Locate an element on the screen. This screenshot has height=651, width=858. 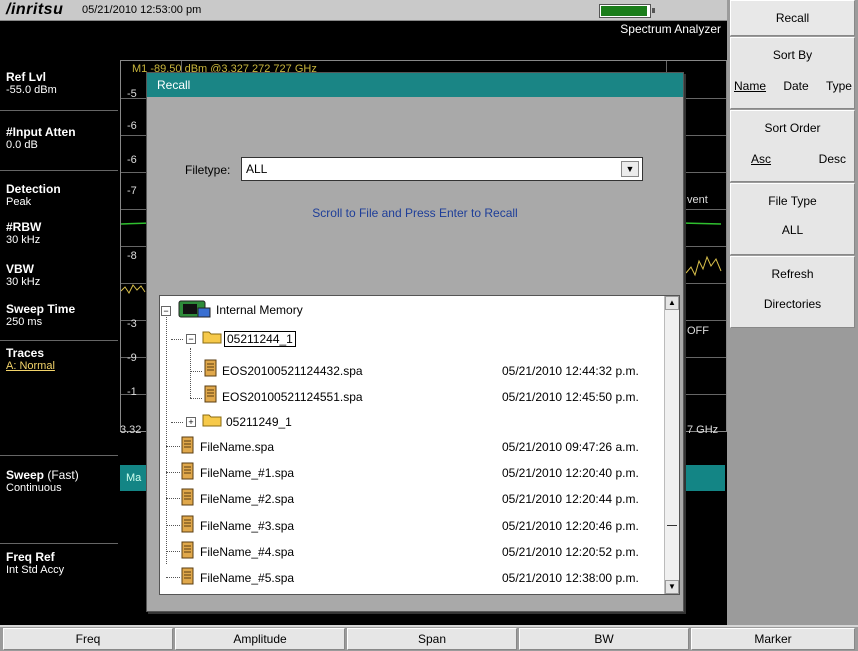
traces: Traces A: Normal is located at coordinates (61, 359).